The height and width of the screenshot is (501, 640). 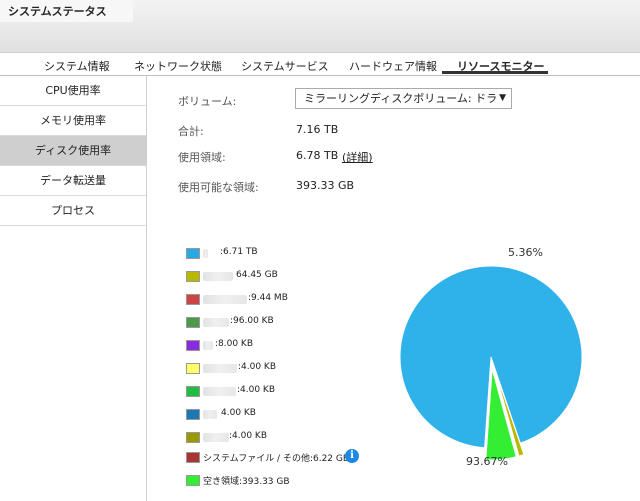 I want to click on pie-label-used: 93.67%, so click(x=487, y=461).